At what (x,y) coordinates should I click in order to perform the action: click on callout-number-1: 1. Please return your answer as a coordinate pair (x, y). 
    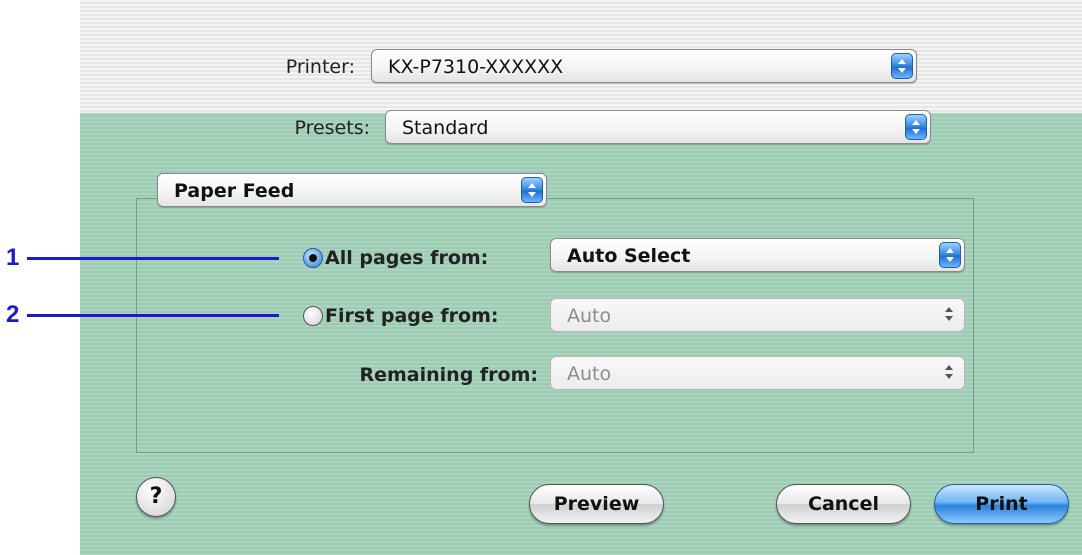
    Looking at the image, I should click on (13, 257).